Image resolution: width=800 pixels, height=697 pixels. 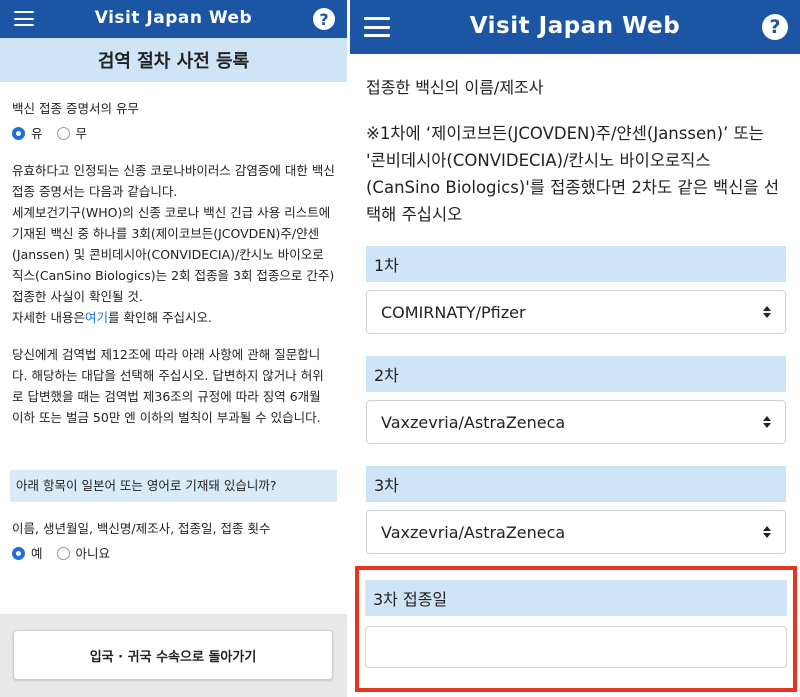 I want to click on dose-3-select: Vaxzevria/AstraZeneca, so click(x=576, y=532).